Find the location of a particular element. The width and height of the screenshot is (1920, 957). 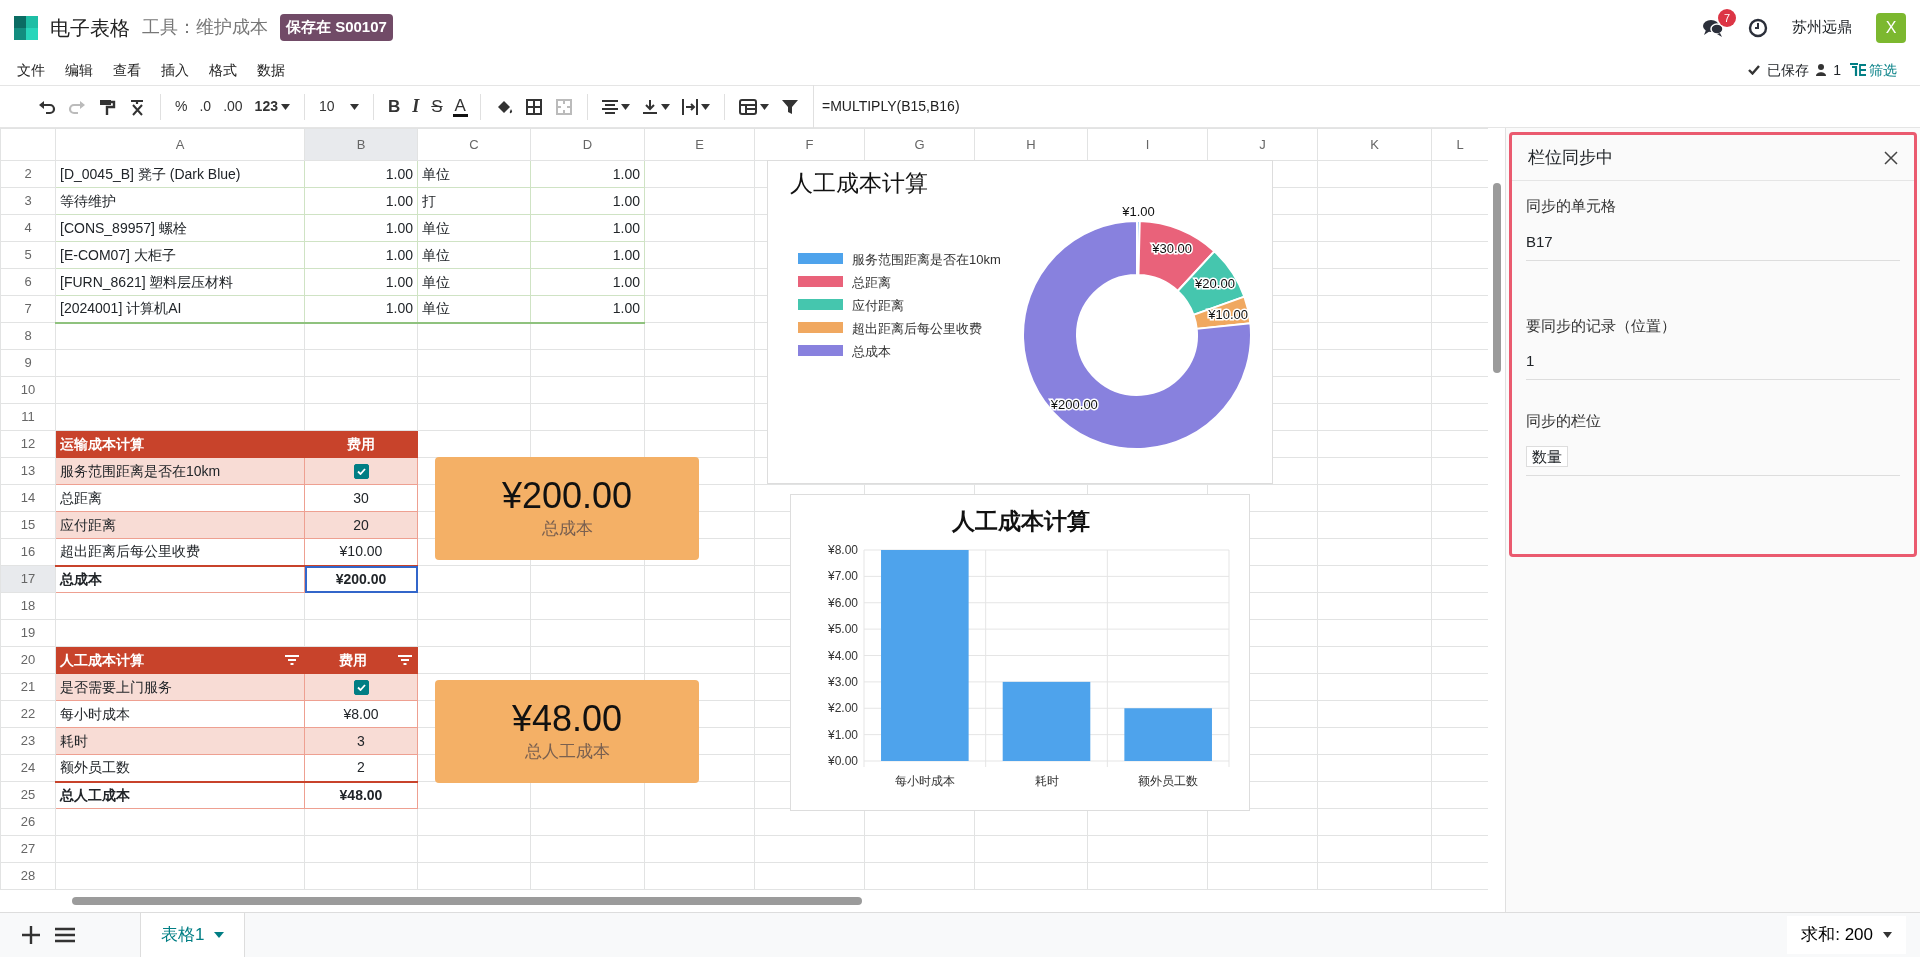

table-cell: [CONS_89957] 螺栓 is located at coordinates (180, 228).